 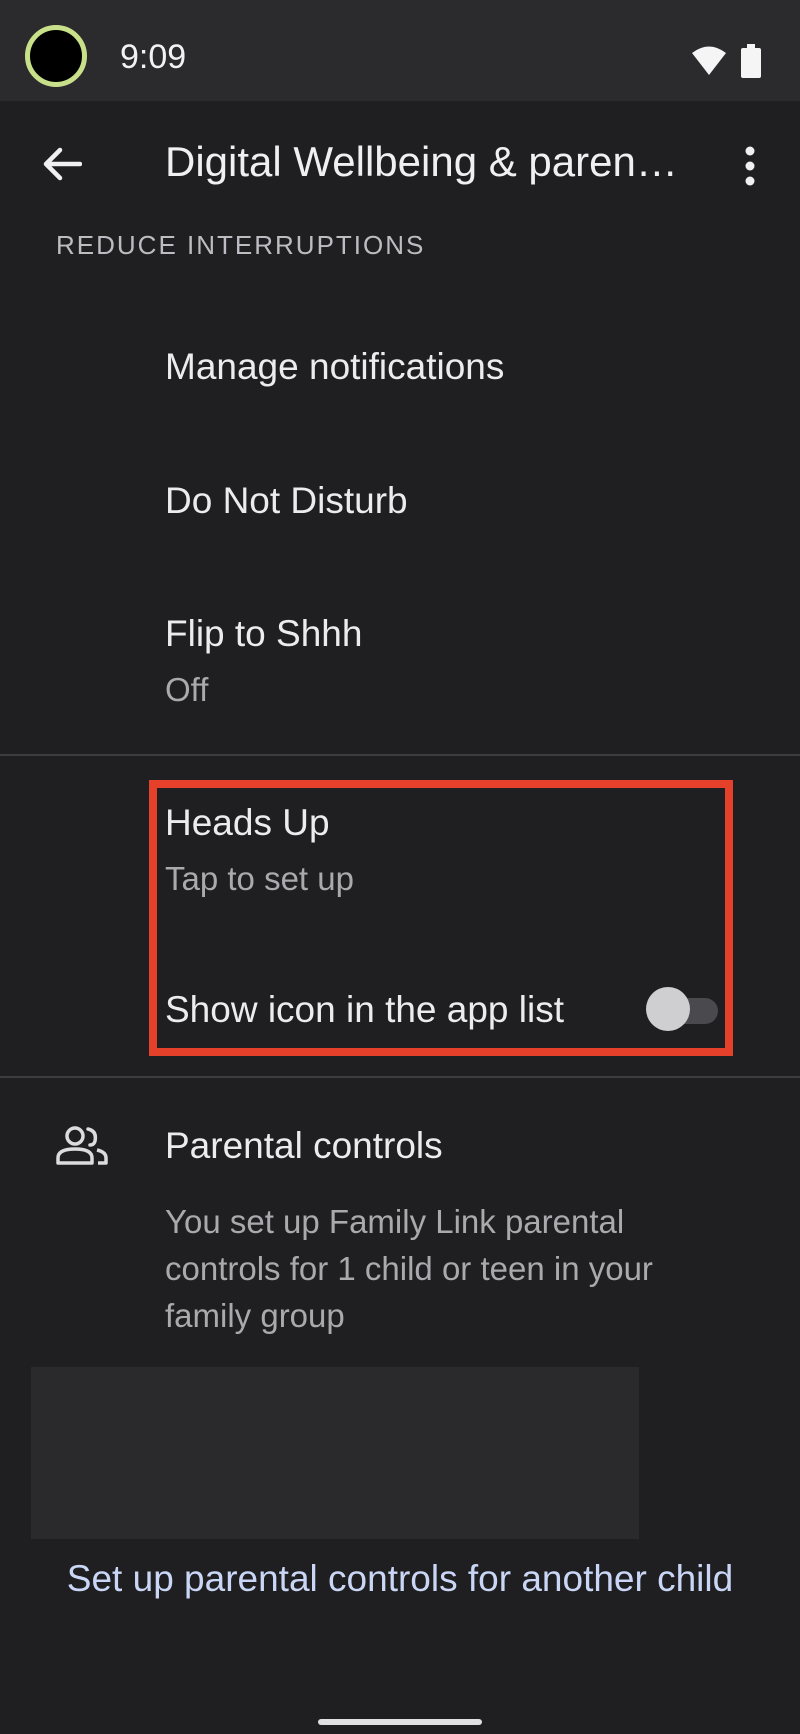 I want to click on notification-ring-icon, so click(x=56, y=56).